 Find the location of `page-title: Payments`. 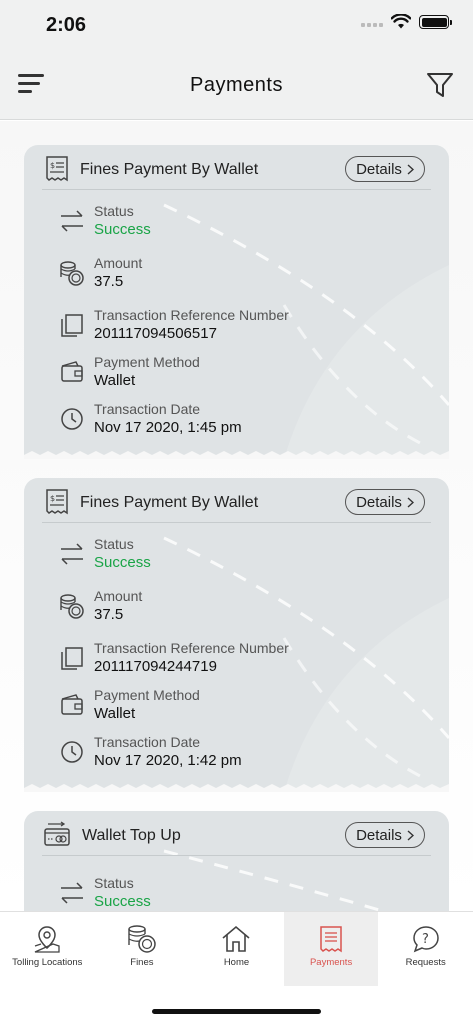

page-title: Payments is located at coordinates (236, 85).